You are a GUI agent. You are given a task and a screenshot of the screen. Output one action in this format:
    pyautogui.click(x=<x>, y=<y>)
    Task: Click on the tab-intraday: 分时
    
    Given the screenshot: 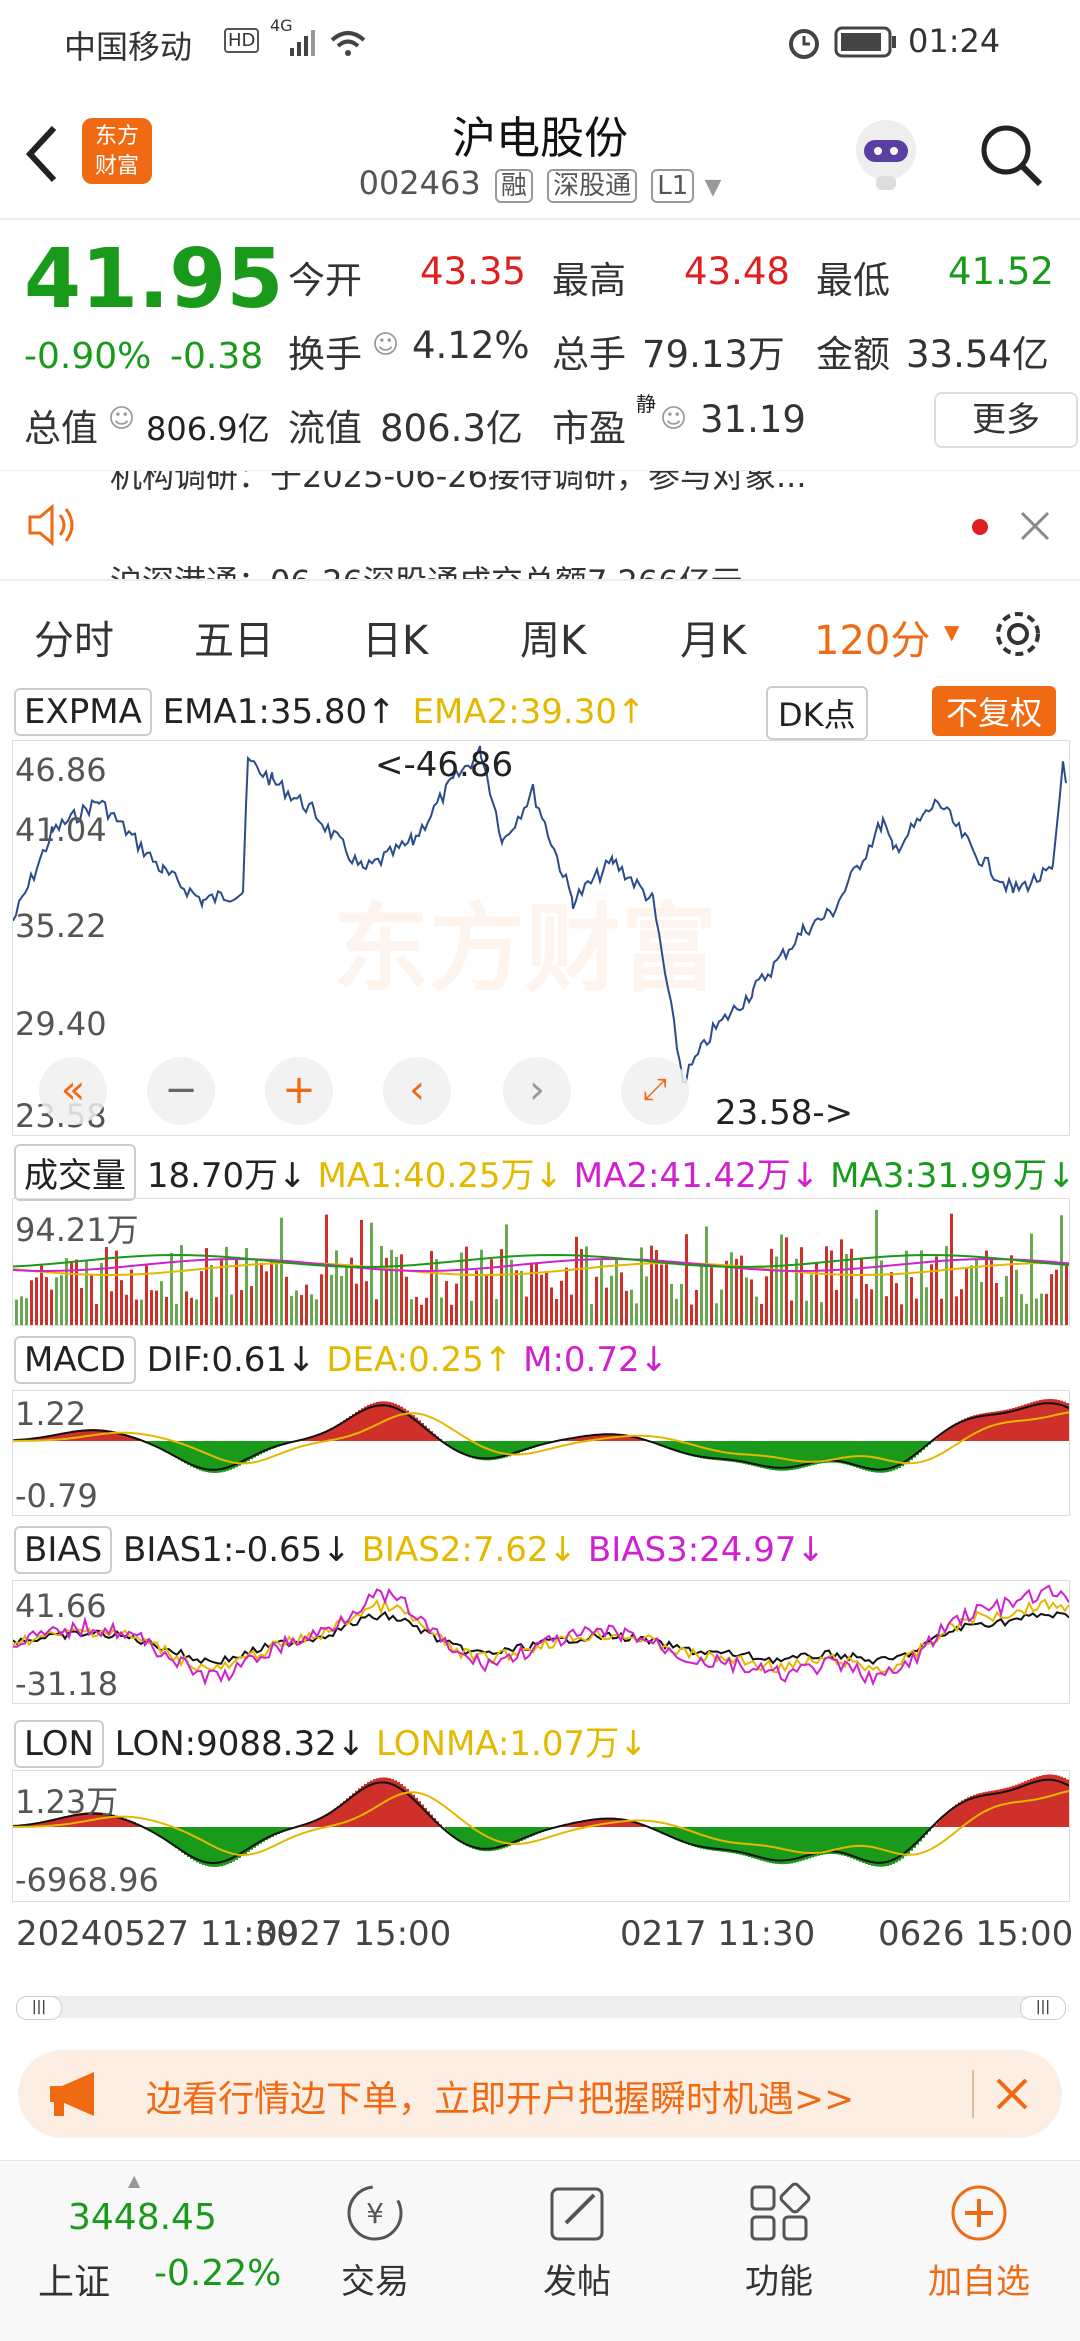 What is the action you would take?
    pyautogui.click(x=74, y=637)
    